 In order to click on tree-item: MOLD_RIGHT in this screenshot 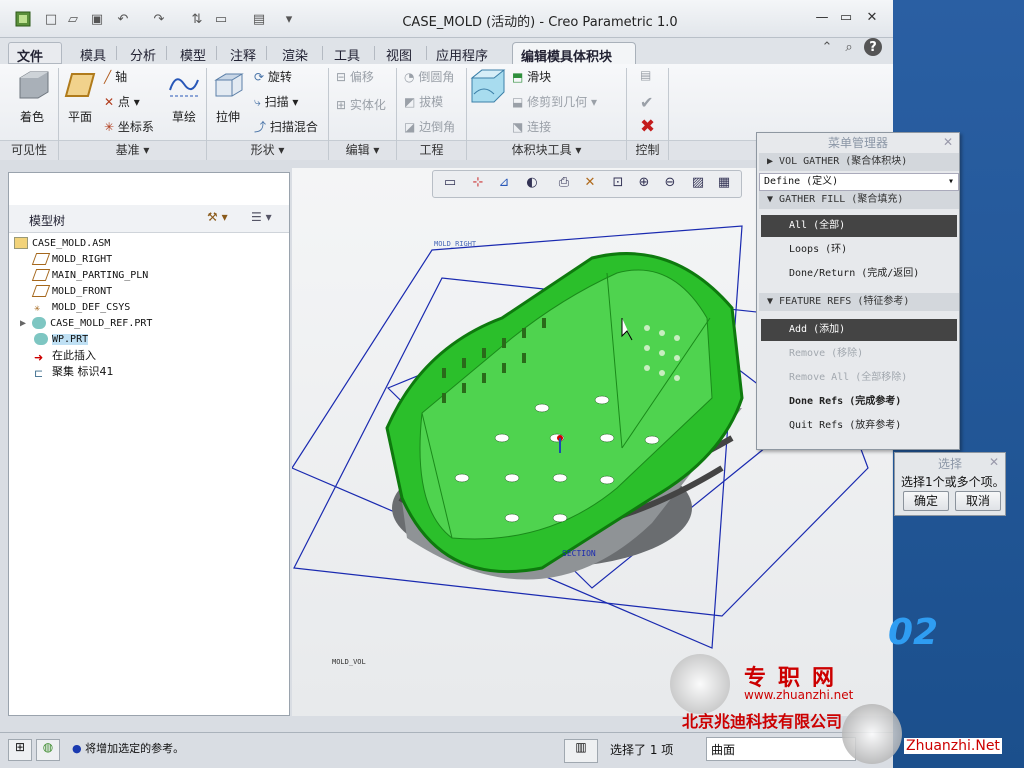, I will do `click(71, 260)`.